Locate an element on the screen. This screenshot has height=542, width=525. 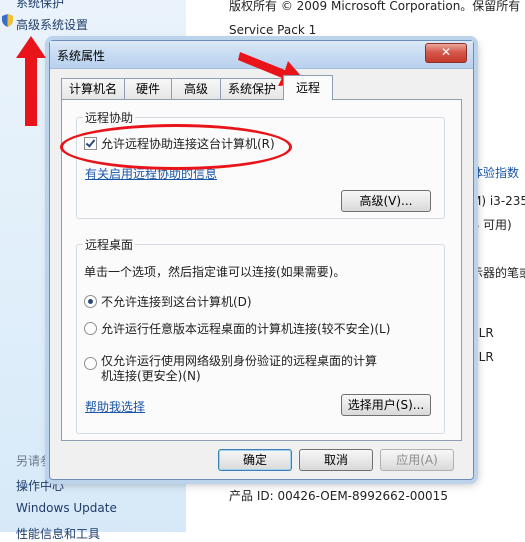
radio-no-connections: 不允许连接到这台计算机(D) is located at coordinates (168, 301).